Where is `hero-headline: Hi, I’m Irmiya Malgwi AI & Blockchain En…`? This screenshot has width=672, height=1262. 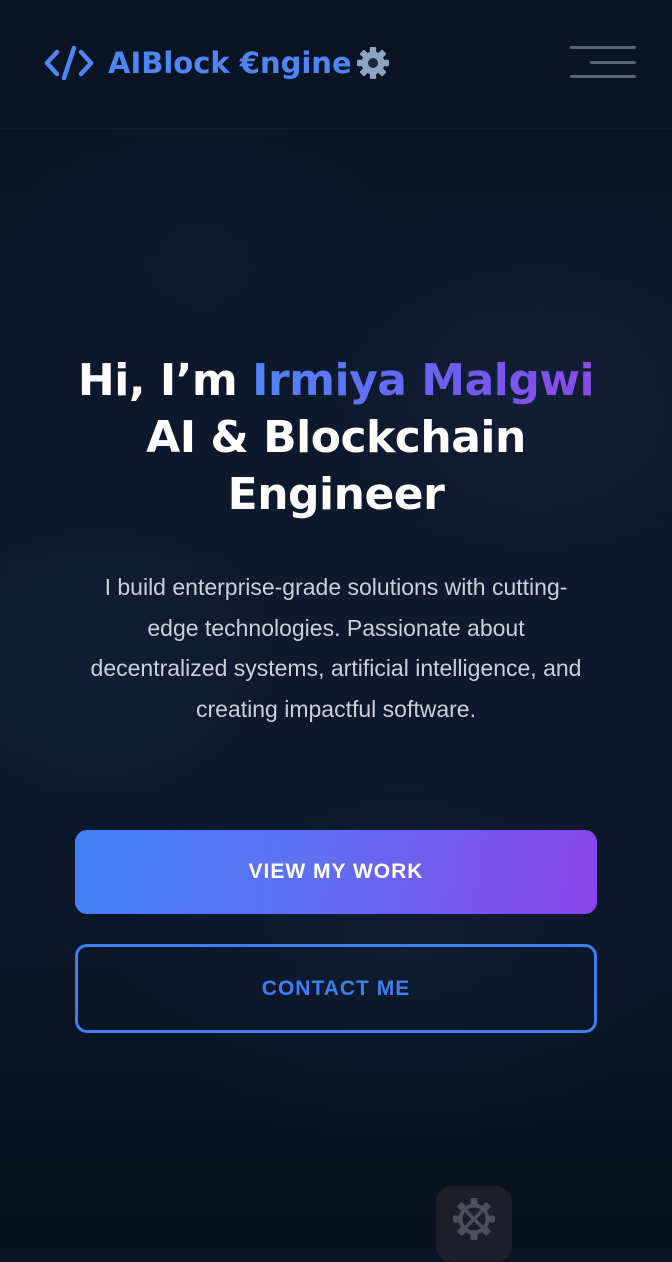 hero-headline: Hi, I’m Irmiya Malgwi AI & Blockchain En… is located at coordinates (336, 437).